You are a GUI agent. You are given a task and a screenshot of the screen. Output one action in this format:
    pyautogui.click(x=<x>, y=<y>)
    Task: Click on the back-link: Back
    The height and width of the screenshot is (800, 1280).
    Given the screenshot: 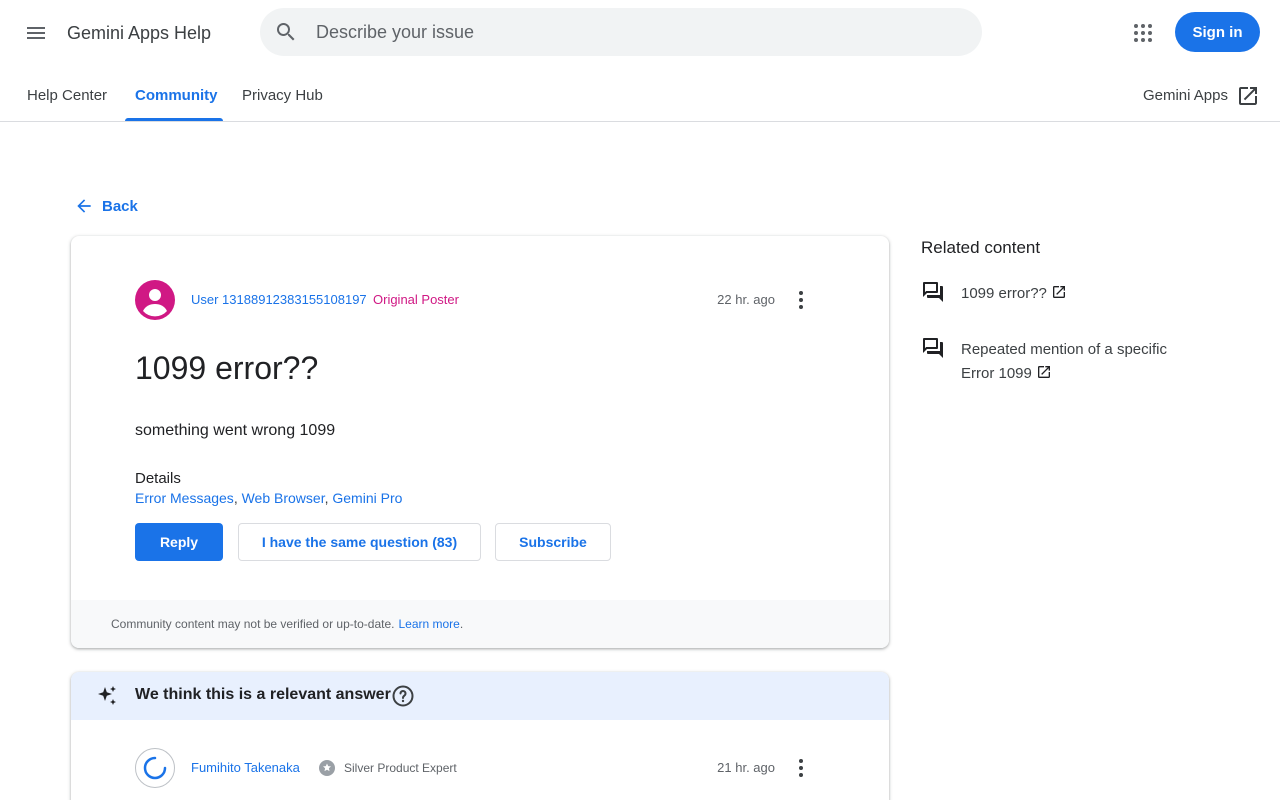 What is the action you would take?
    pyautogui.click(x=106, y=206)
    